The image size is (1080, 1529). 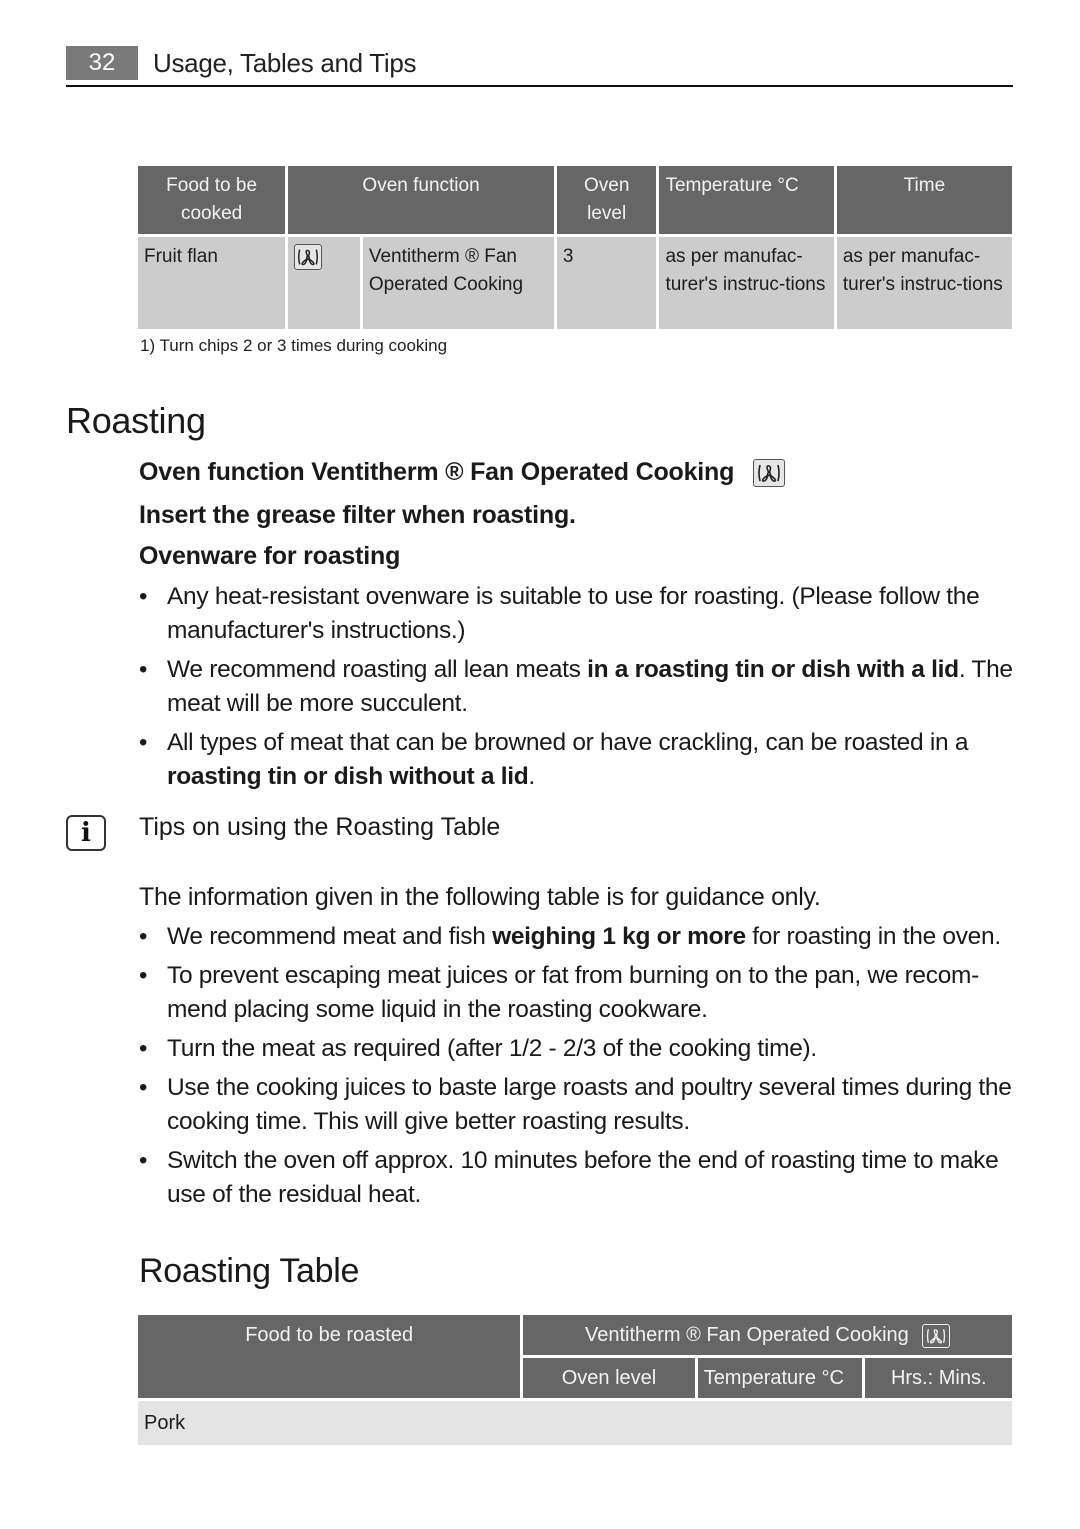 What do you see at coordinates (938, 1378) in the screenshot?
I see `col-header-time: Hrs.: Mins.` at bounding box center [938, 1378].